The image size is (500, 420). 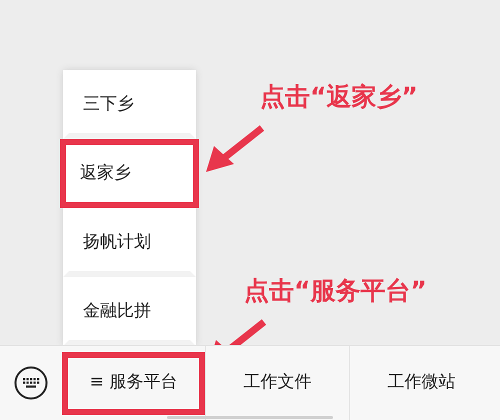 What do you see at coordinates (277, 383) in the screenshot?
I see `bottom-tab: 工作文件` at bounding box center [277, 383].